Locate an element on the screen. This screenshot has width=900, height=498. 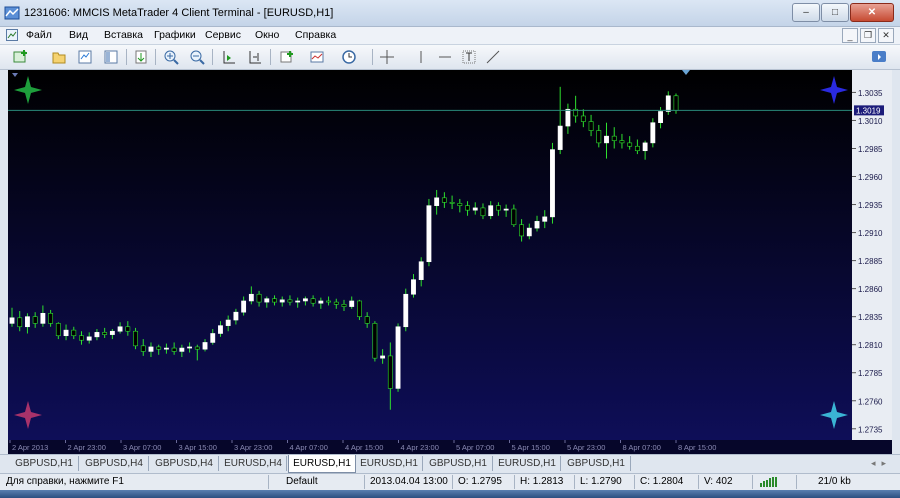
price-tick-label: 1.2985 is located at coordinates (870, 149).